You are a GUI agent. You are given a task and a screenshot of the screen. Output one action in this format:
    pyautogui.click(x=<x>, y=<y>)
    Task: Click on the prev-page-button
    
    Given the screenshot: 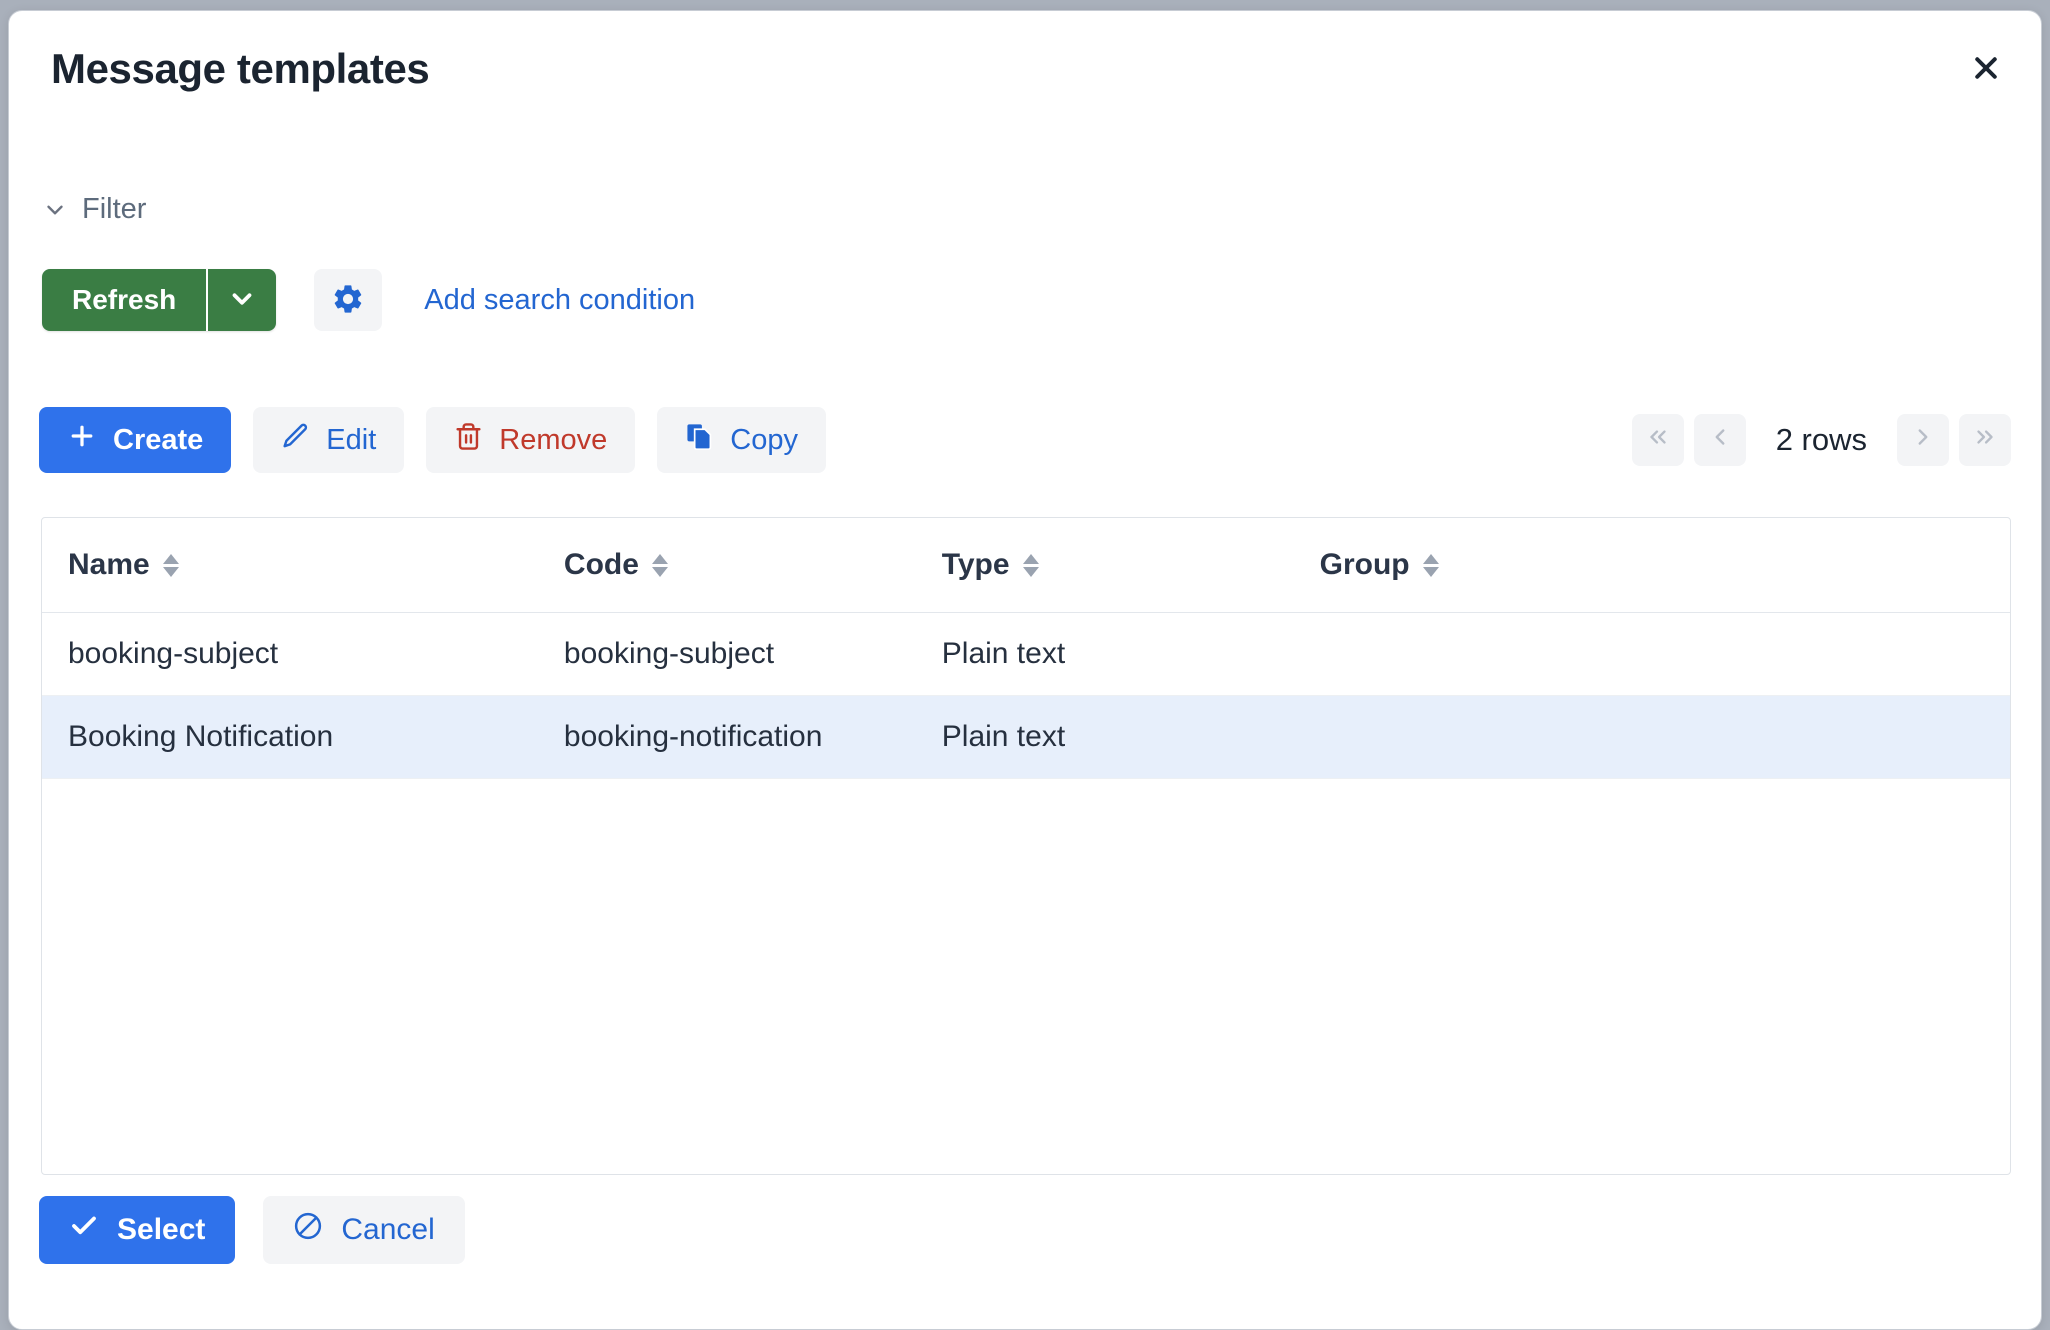 What is the action you would take?
    pyautogui.click(x=1719, y=440)
    